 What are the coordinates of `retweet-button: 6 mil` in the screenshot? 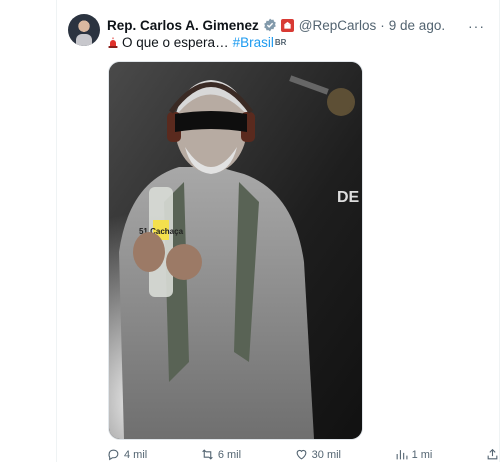 It's located at (221, 454).